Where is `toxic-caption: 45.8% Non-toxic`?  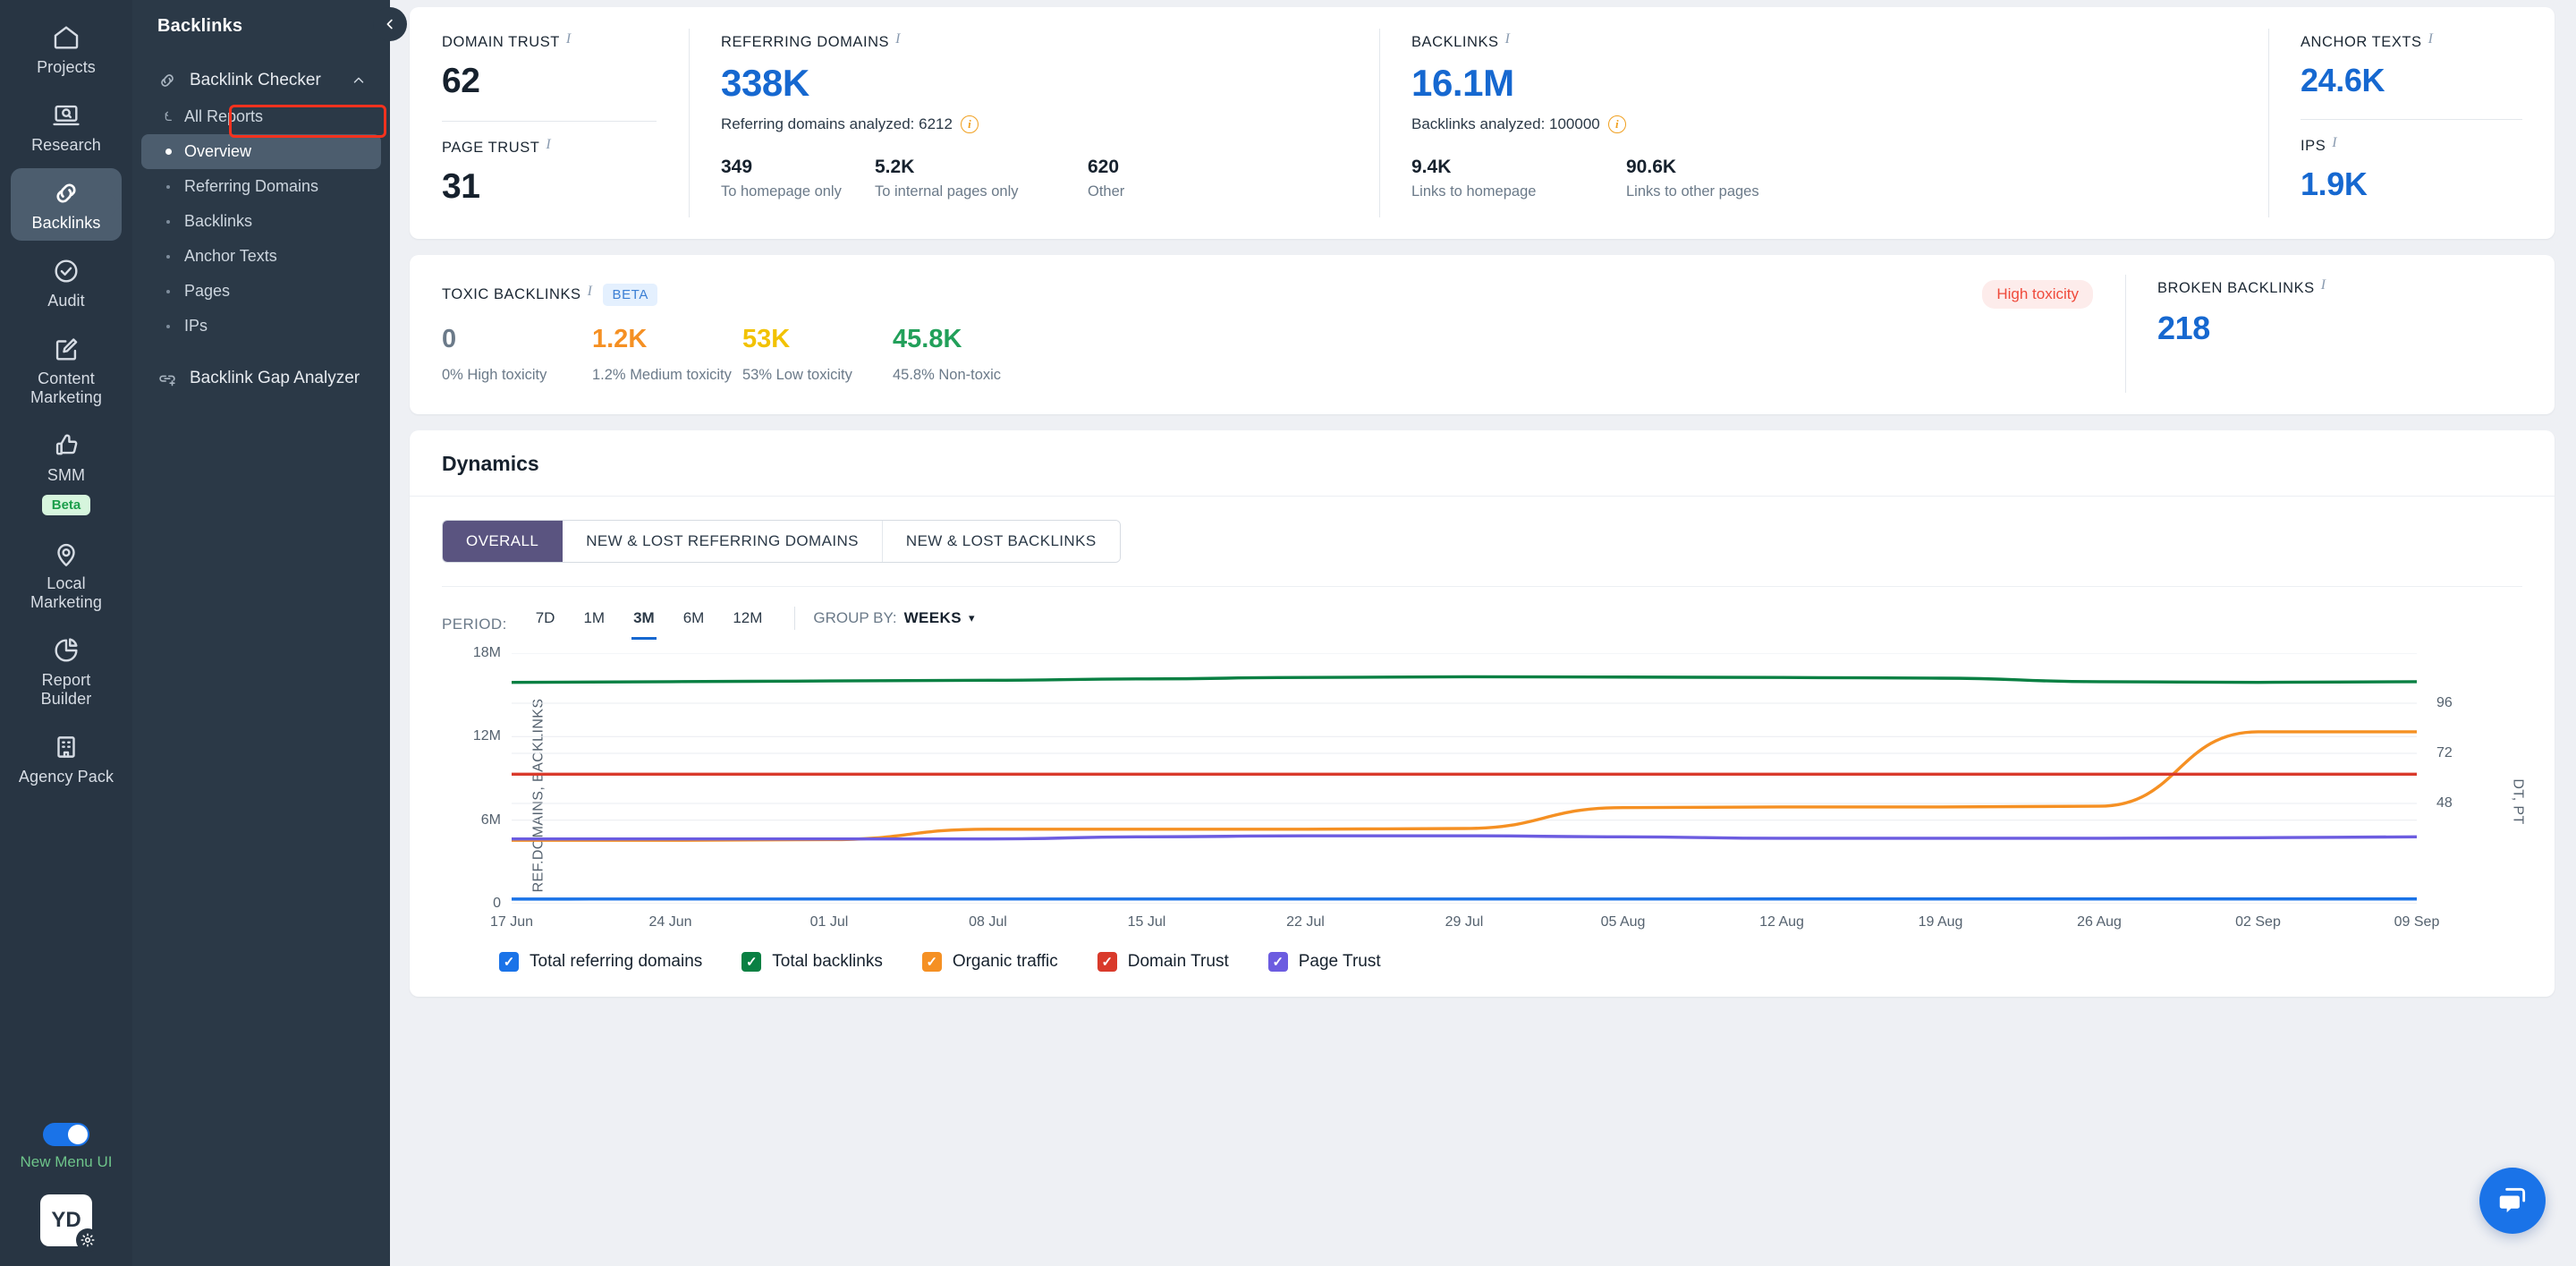
toxic-caption: 45.8% Non-toxic is located at coordinates (947, 375).